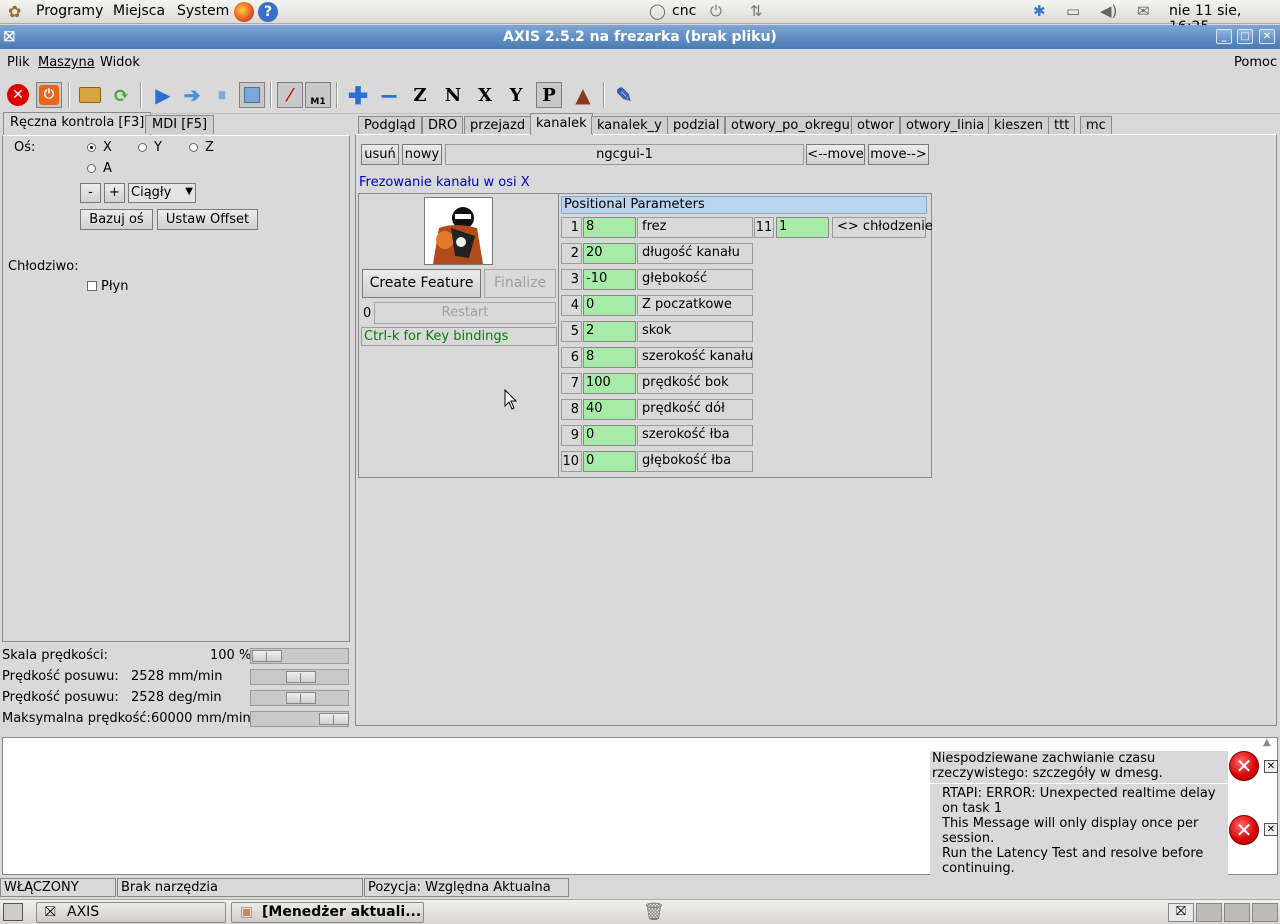  What do you see at coordinates (77, 124) in the screenshot?
I see `tab-manual-control: Ręczna kontrola [F3]` at bounding box center [77, 124].